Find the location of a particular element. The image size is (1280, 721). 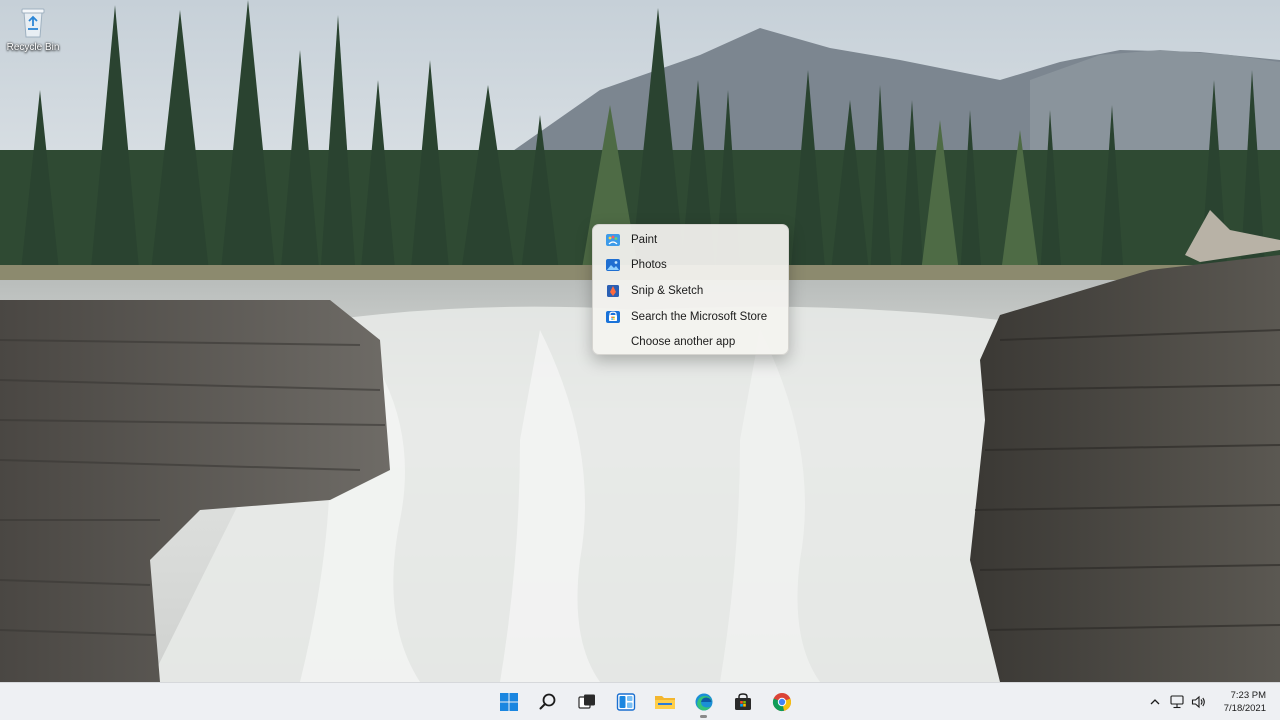

volume-icon is located at coordinates (1198, 702).